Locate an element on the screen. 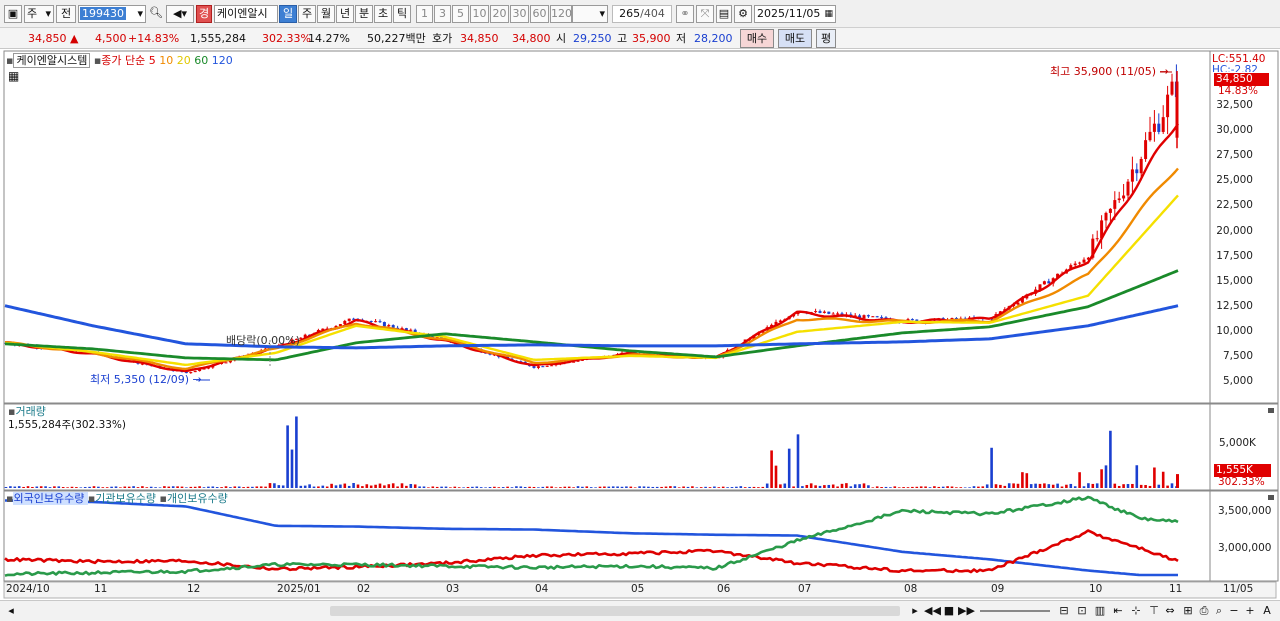 Image resolution: width=1280 pixels, height=621 pixels. code-input: 199430 ▾ is located at coordinates (112, 14).